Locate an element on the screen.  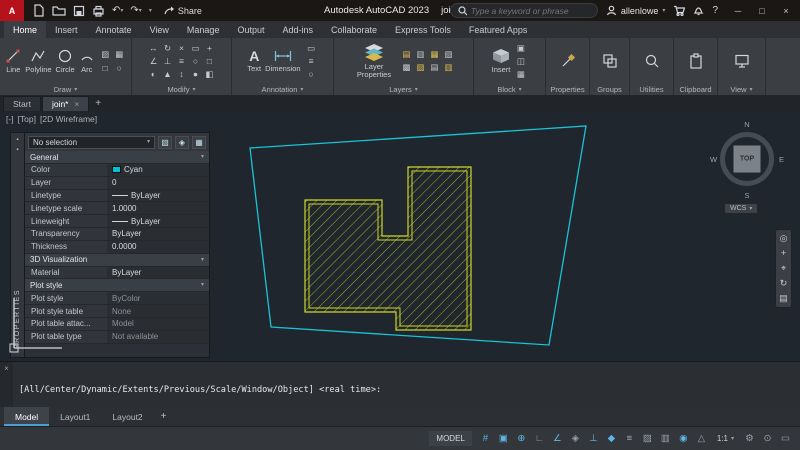
selection-dropdown: No selection ▾ is located at coordinates (91, 142).